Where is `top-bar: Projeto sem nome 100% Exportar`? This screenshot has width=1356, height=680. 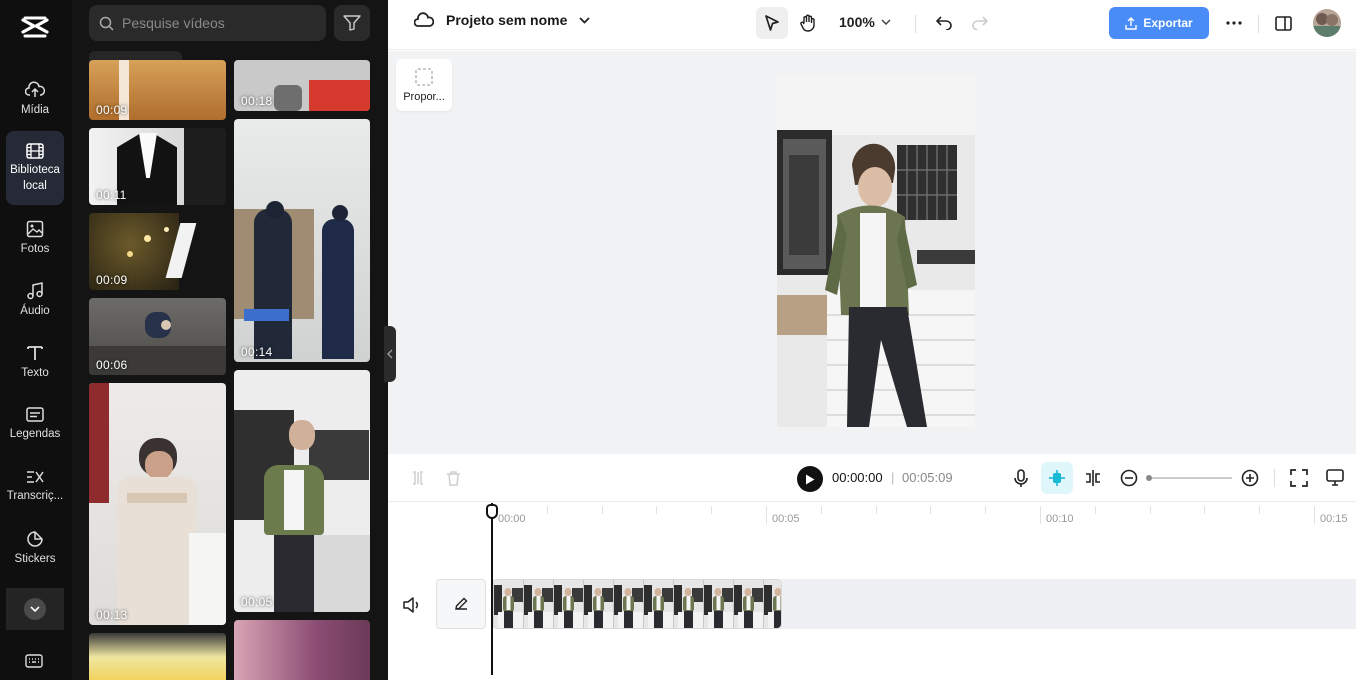
top-bar: Projeto sem nome 100% Exportar is located at coordinates (872, 25).